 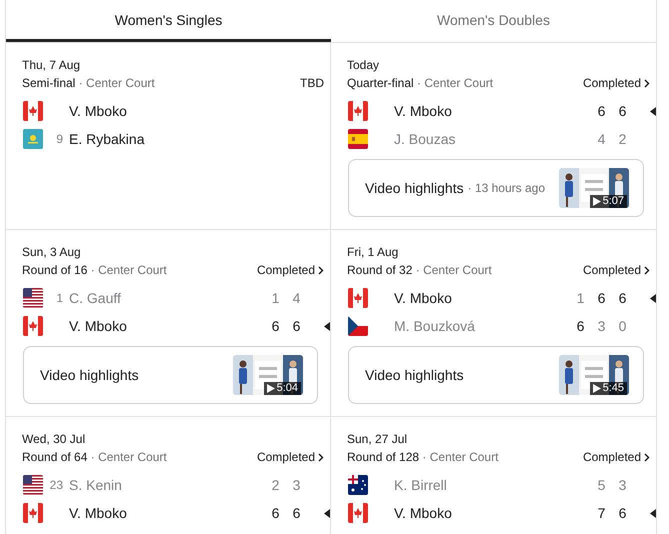 I want to click on player-name: M. Bouzková, so click(x=435, y=326).